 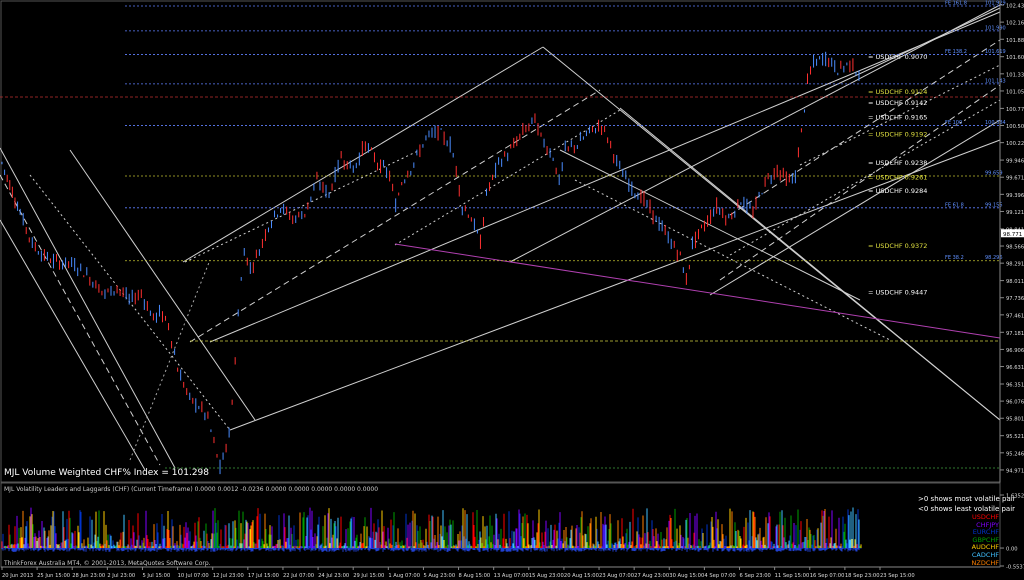 I want to click on y-tick-label: 95.246, so click(x=1015, y=454).